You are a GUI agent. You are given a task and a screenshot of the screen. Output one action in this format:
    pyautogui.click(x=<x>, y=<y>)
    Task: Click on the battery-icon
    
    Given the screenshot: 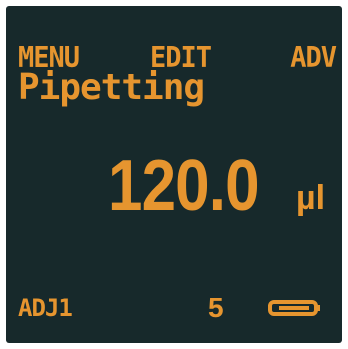 What is the action you would take?
    pyautogui.click(x=294, y=308)
    